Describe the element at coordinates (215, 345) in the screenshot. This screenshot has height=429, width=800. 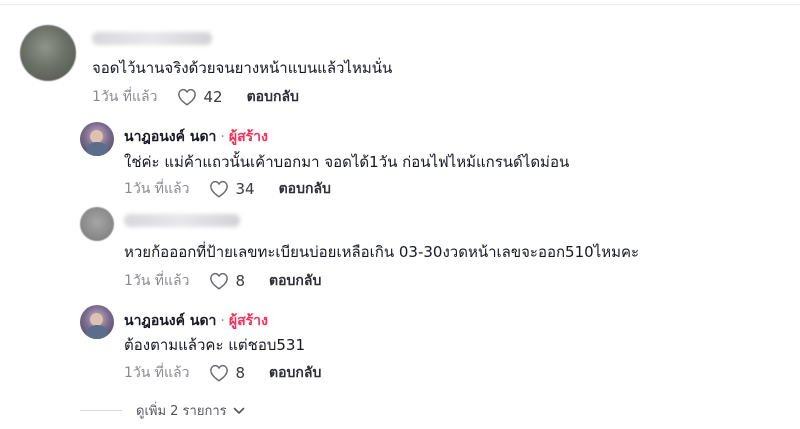
I see `comment-text: ต้องตามแล้วคะ แต่ชอบ531` at that location.